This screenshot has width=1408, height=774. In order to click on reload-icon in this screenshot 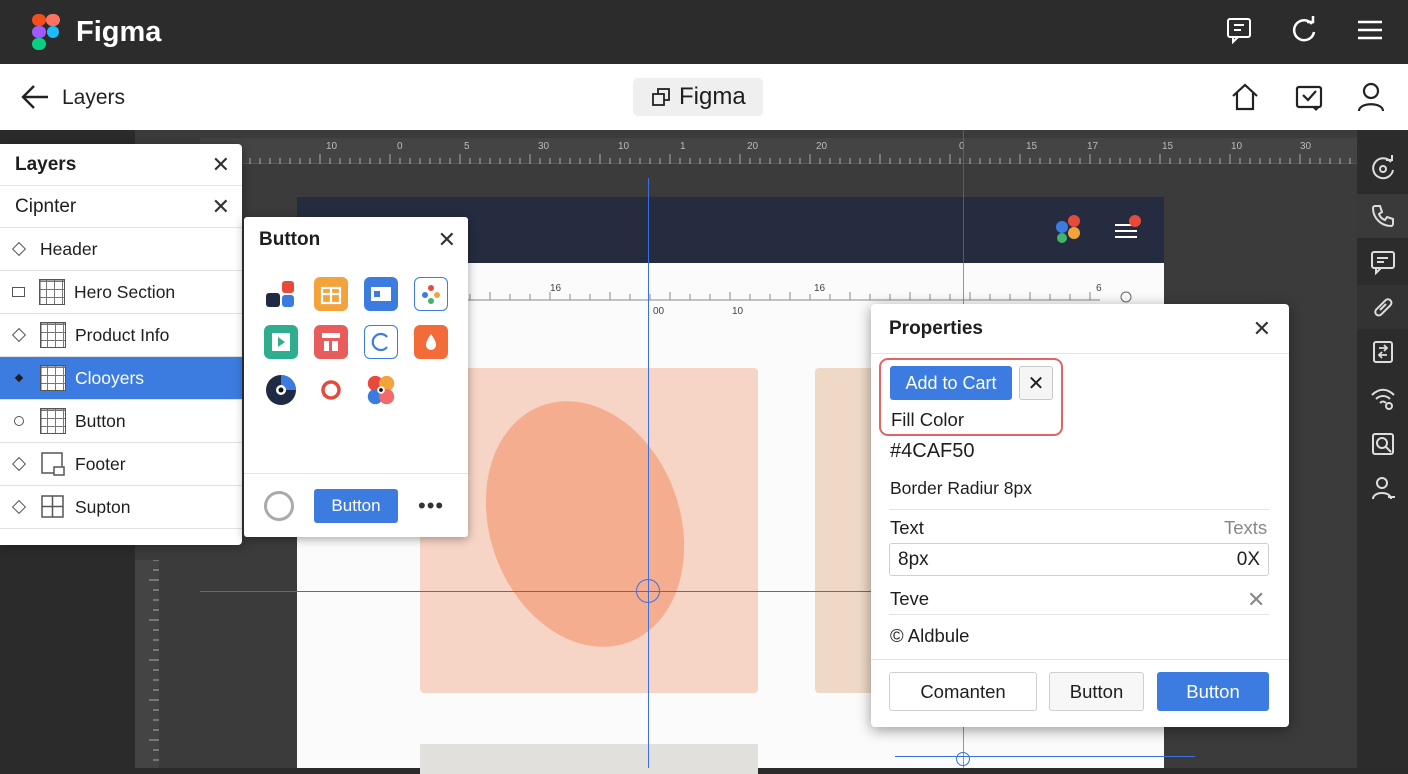, I will do `click(381, 342)`.